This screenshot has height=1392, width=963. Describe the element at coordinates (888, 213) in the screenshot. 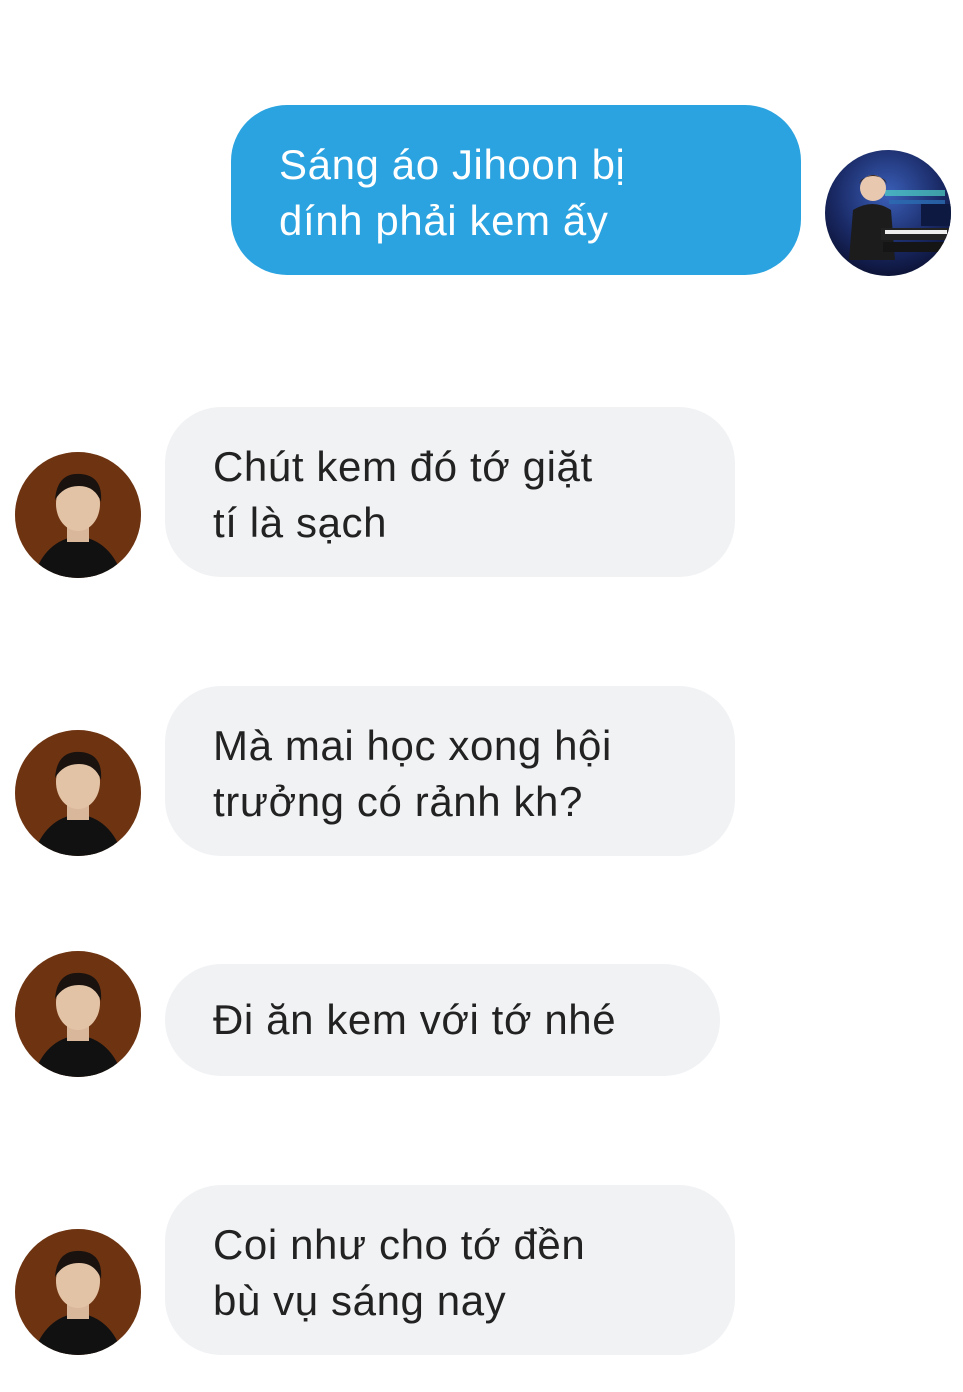

I see `pianist-avatar-icon` at that location.